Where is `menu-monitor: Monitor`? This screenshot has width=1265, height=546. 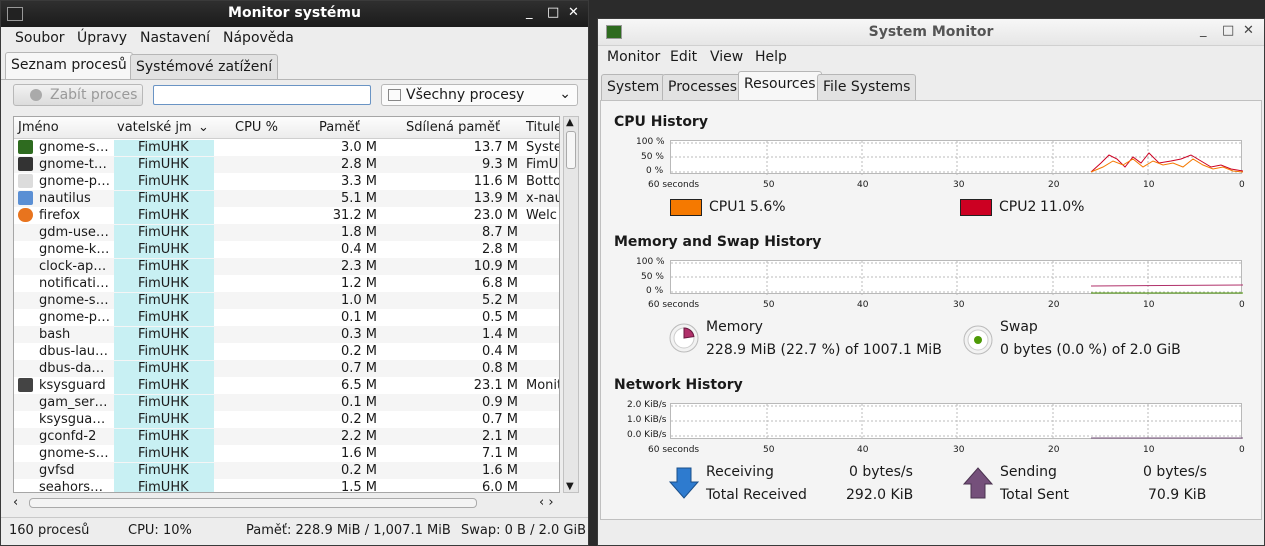 menu-monitor: Monitor is located at coordinates (633, 57).